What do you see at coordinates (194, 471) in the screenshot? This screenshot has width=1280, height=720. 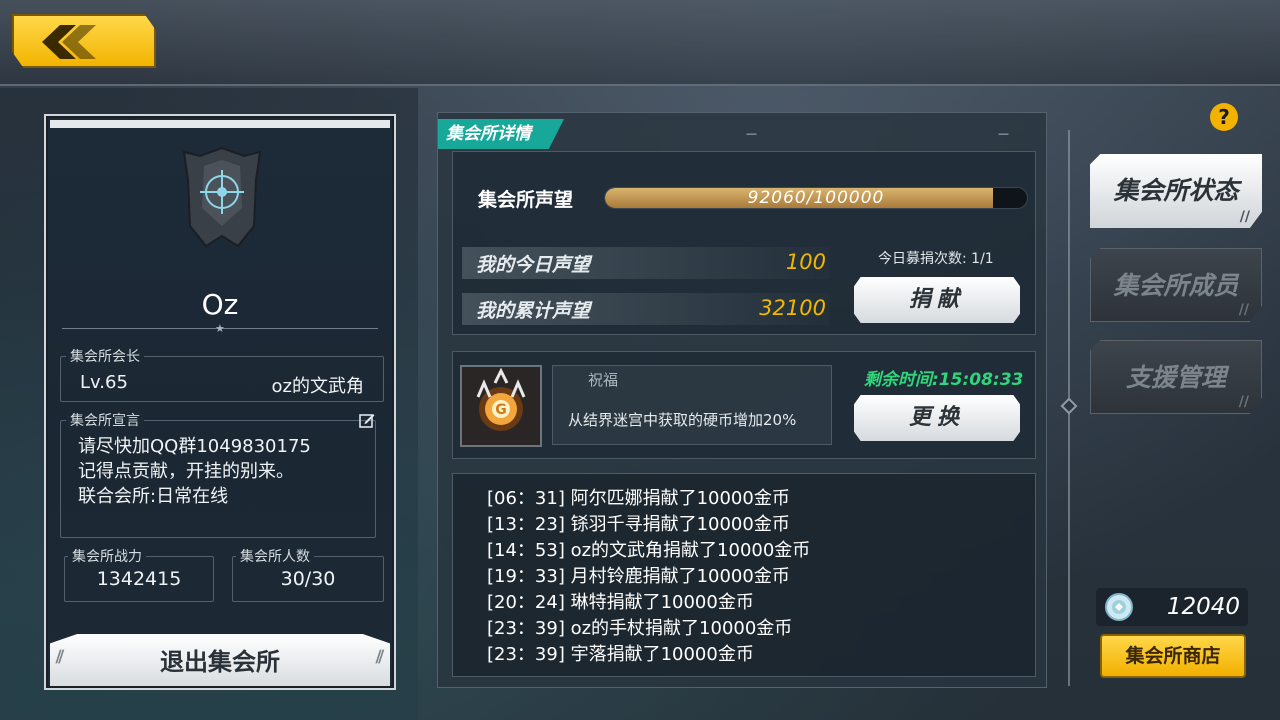 I see `declaration-text: 请尽快加QQ群1049830175 记得点贡献，开挂的别来。 联合会所:日常在线` at bounding box center [194, 471].